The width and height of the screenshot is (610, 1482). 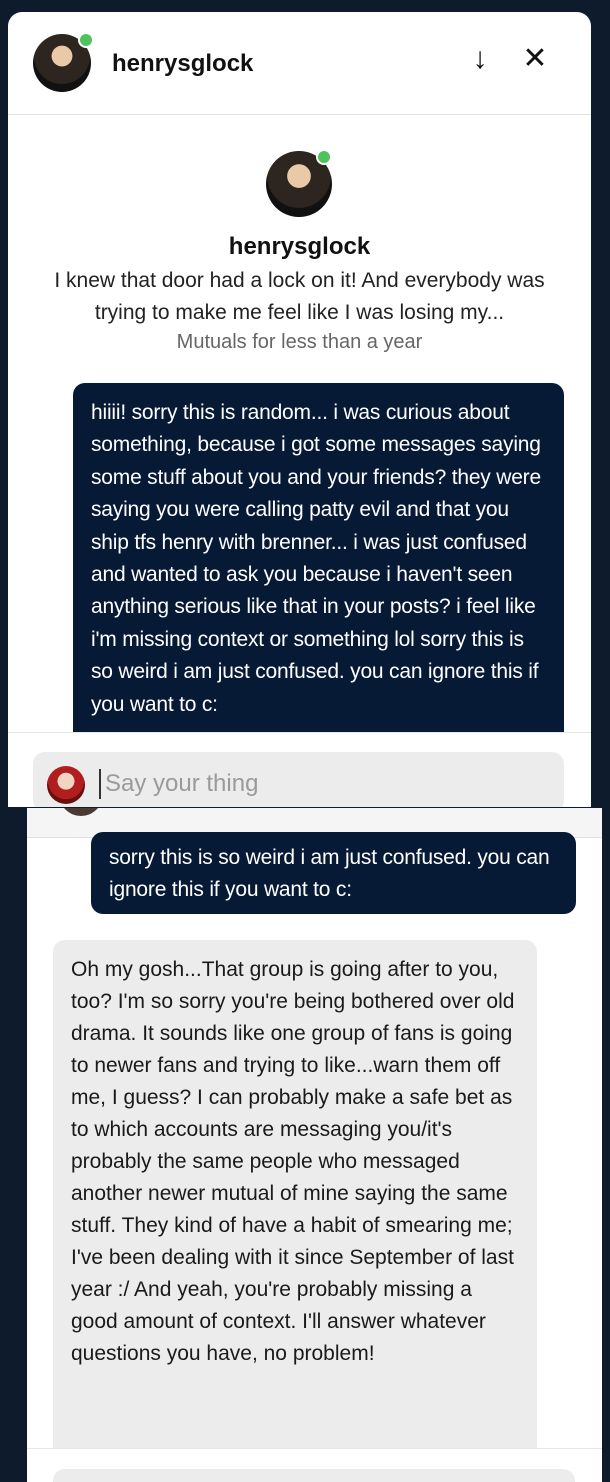 What do you see at coordinates (100, 784) in the screenshot?
I see `text-caret` at bounding box center [100, 784].